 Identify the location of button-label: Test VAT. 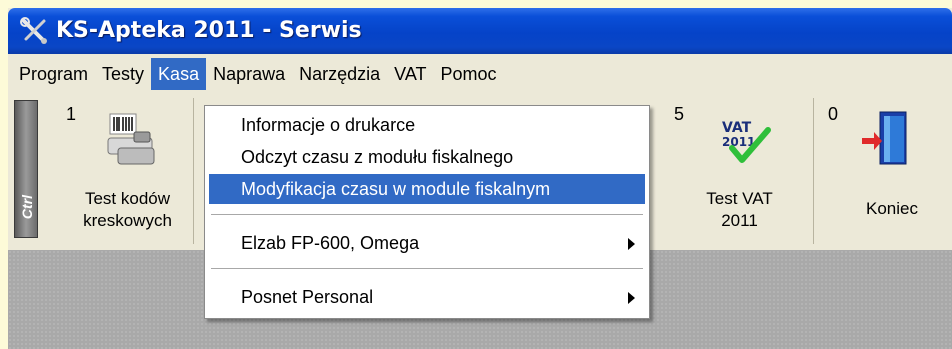
(739, 198).